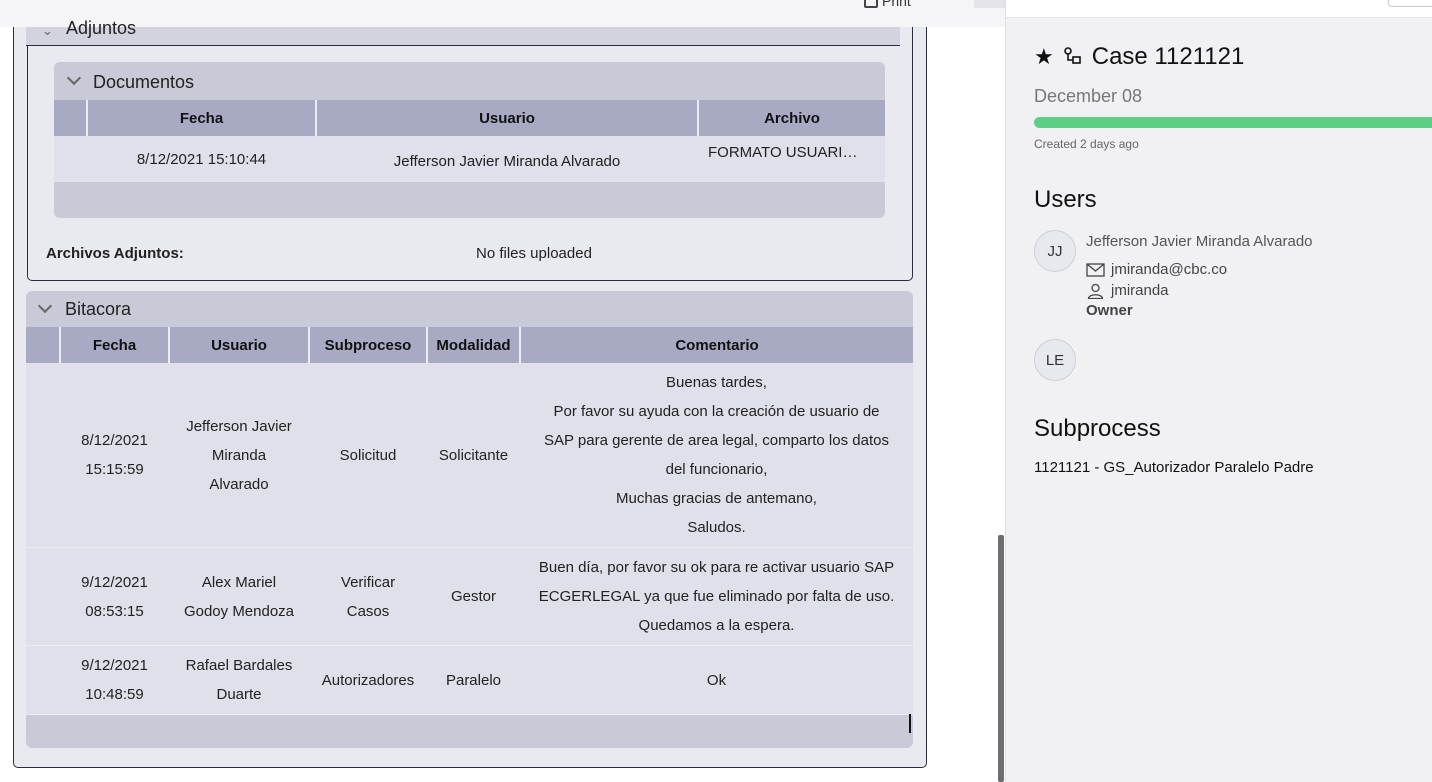 This screenshot has width=1432, height=782. Describe the element at coordinates (239, 426) in the screenshot. I see `usuario-cell-line: Jefferson Javier` at that location.